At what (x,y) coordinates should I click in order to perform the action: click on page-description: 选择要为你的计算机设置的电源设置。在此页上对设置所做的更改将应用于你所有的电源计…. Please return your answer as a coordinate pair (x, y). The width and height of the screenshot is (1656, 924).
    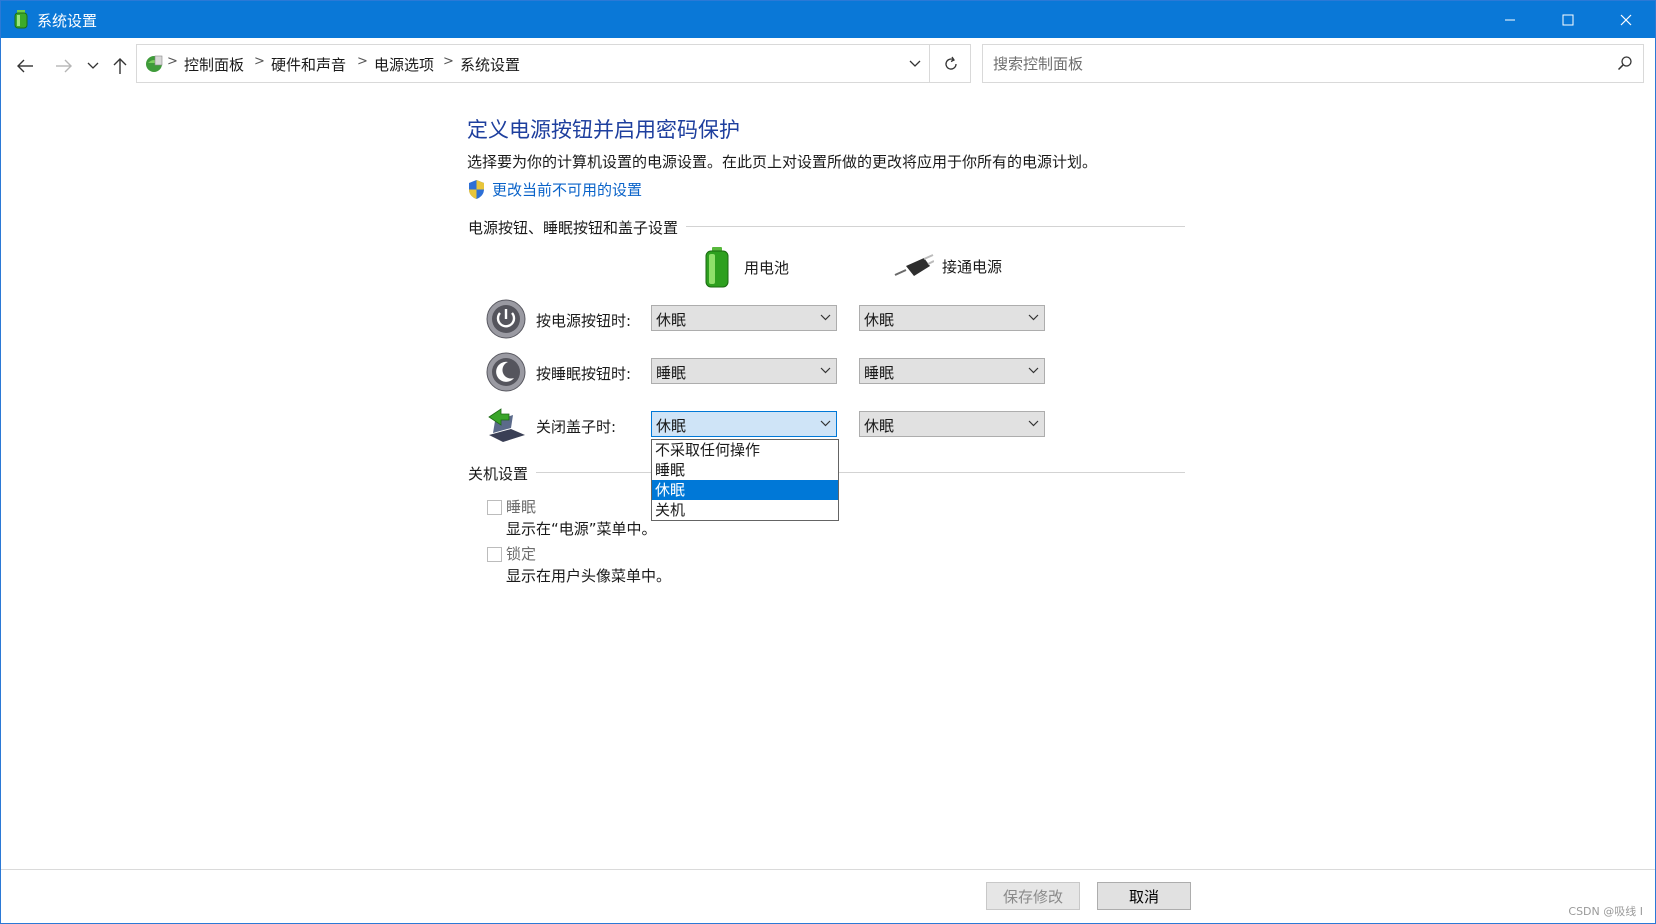
    Looking at the image, I should click on (782, 162).